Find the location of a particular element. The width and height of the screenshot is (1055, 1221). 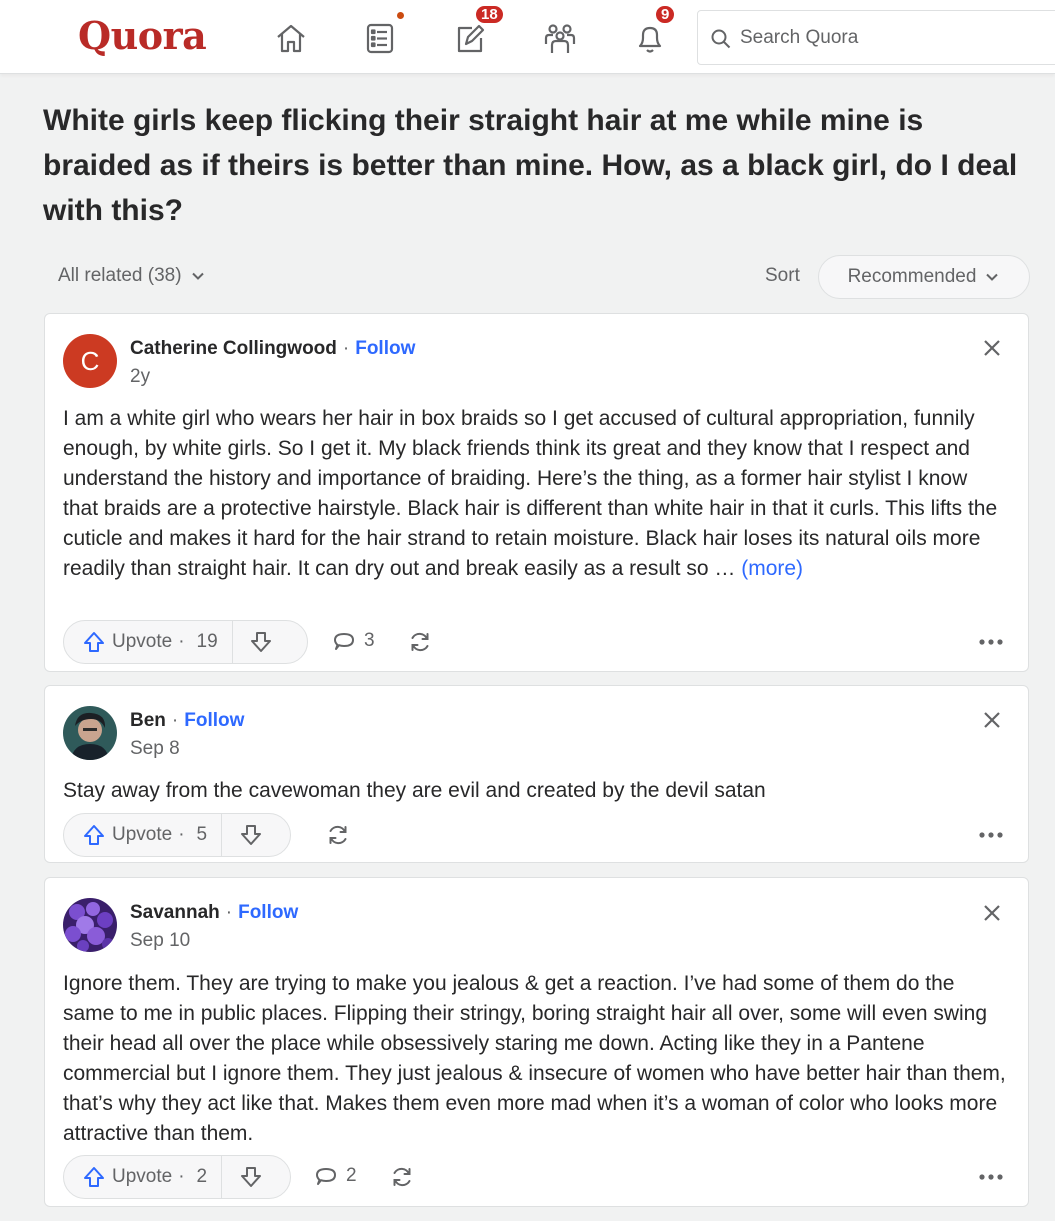

more-link: (more) is located at coordinates (772, 568).